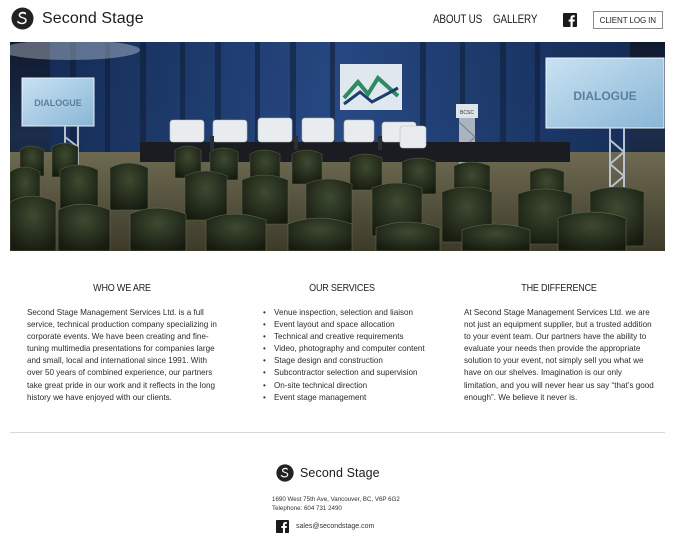  What do you see at coordinates (93, 18) in the screenshot?
I see `brand-name: Second Stage` at bounding box center [93, 18].